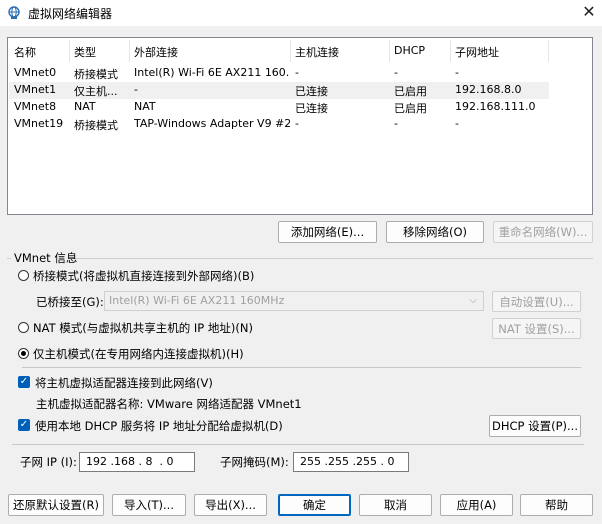 This screenshot has width=602, height=524. What do you see at coordinates (70, 302) in the screenshot?
I see `bridged-to-label: 已桥接至(G):` at bounding box center [70, 302].